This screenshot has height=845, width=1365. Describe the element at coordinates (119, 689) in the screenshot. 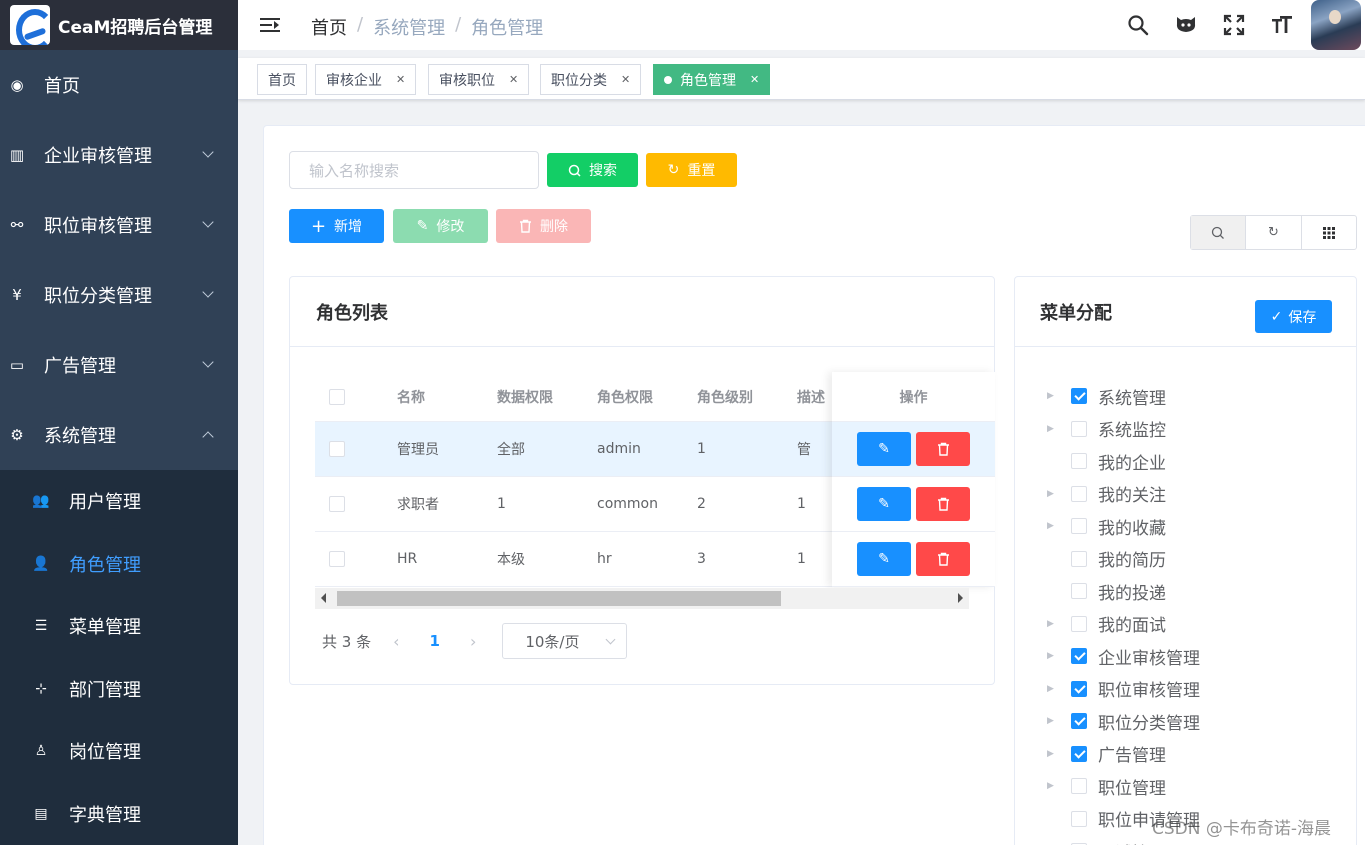

I see `sidebar-item-departments: ⊹ 部门管理` at that location.